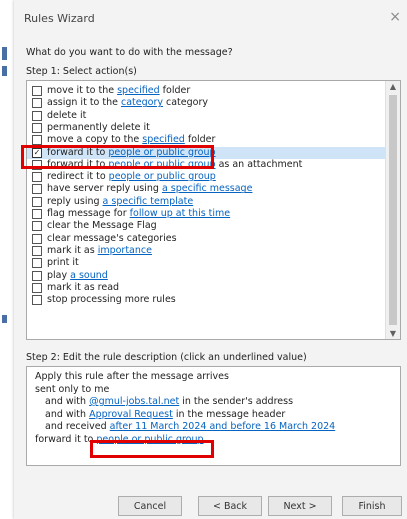  I want to click on actions-scrollbar: ▲ ▼, so click(392, 210).